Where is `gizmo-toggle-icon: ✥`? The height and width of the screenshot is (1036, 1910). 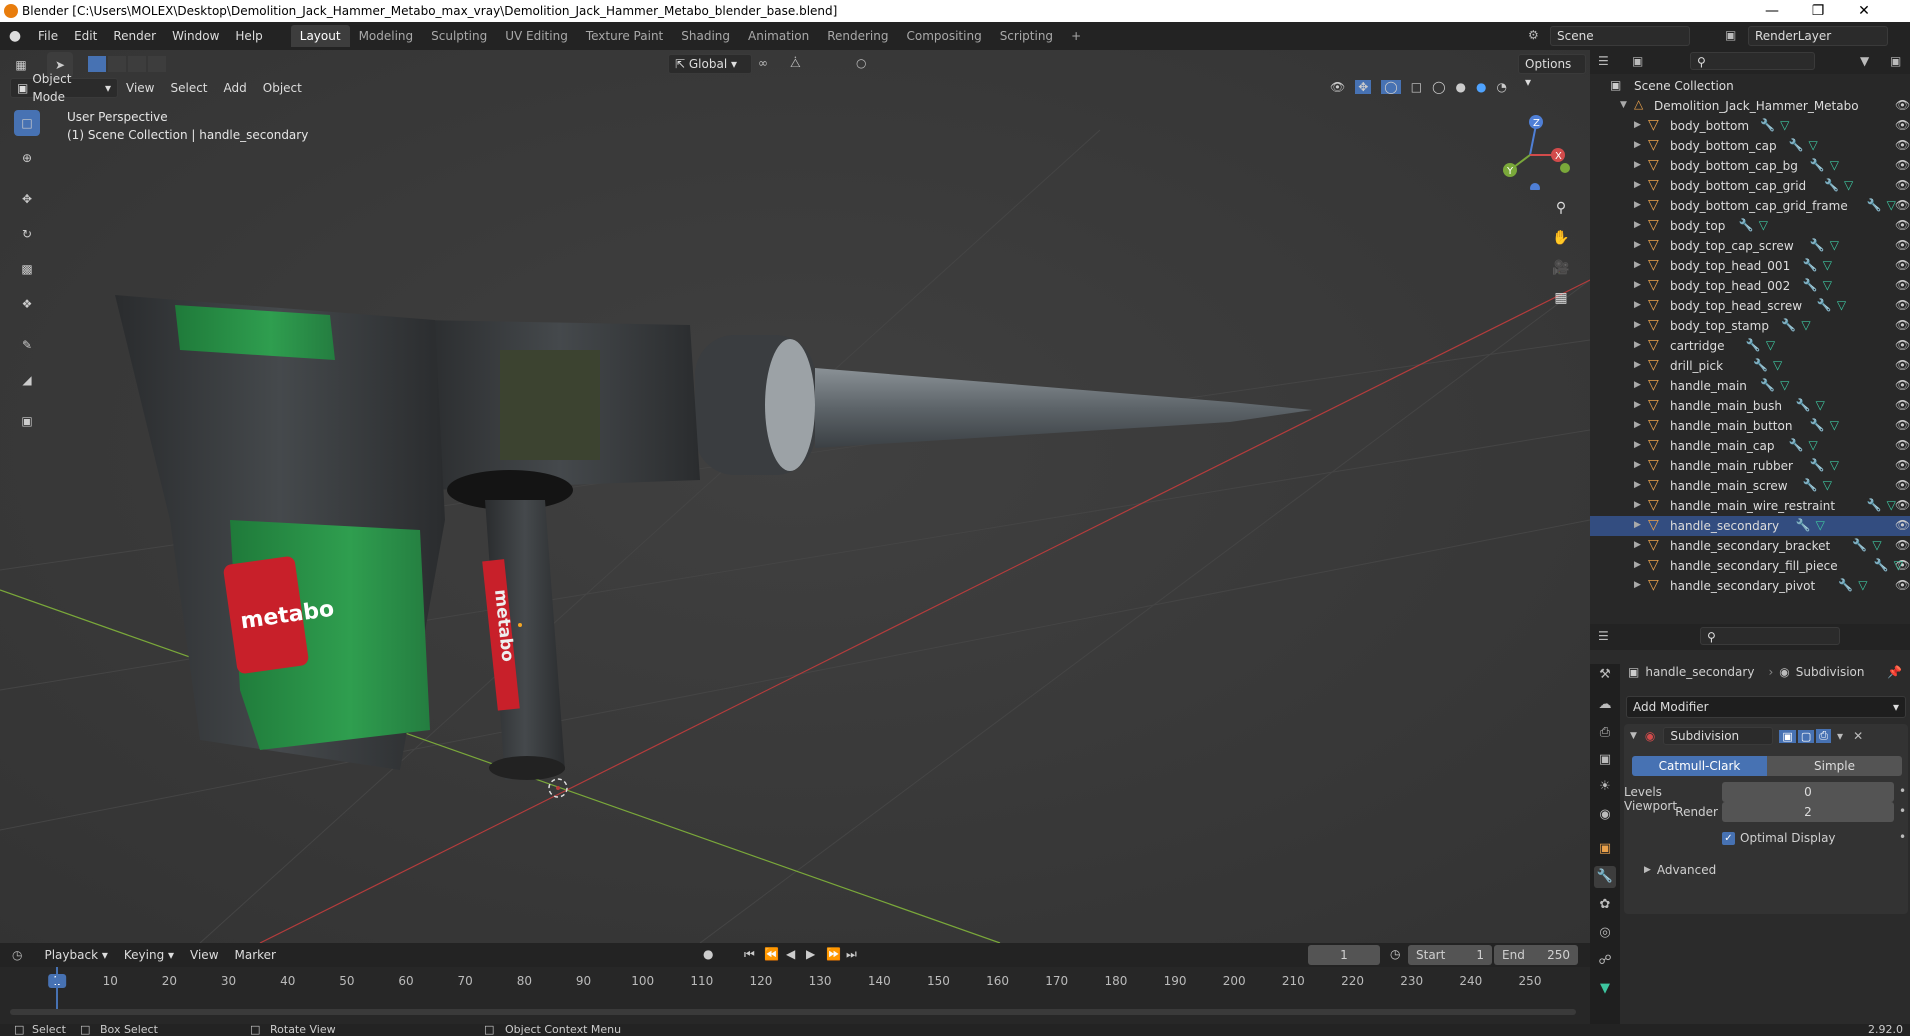 gizmo-toggle-icon: ✥ is located at coordinates (1363, 87).